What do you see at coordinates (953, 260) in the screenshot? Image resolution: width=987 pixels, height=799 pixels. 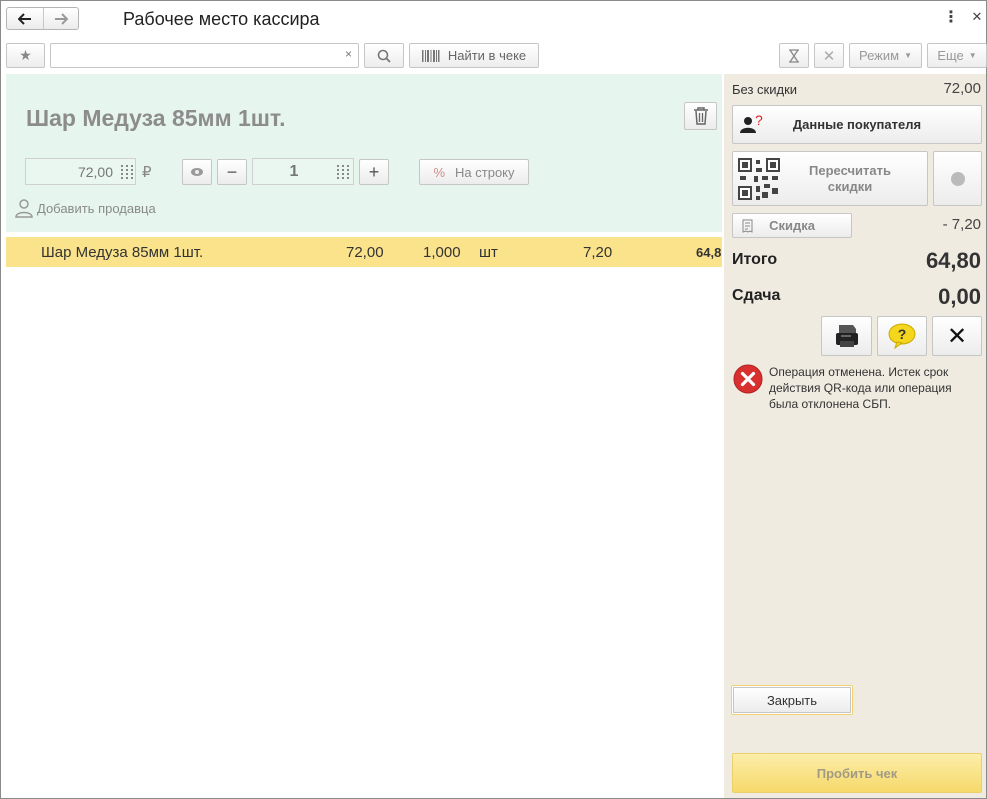 I see `total-value: 64,80` at bounding box center [953, 260].